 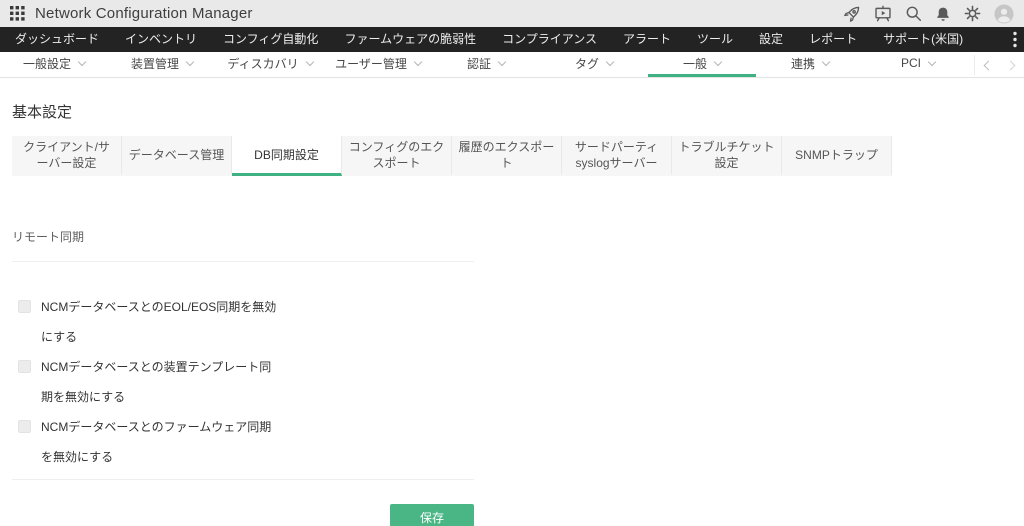 I want to click on topbar-actions, so click(x=928, y=14).